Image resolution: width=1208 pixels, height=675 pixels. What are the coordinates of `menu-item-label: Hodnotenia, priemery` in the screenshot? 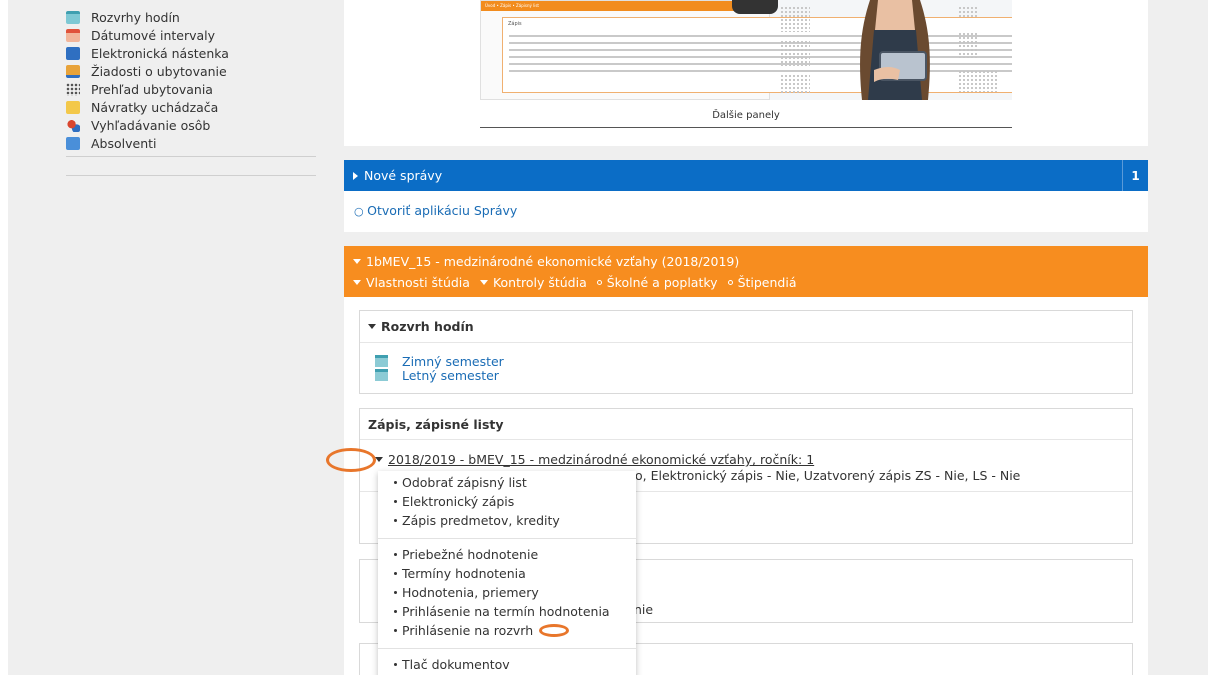 It's located at (470, 592).